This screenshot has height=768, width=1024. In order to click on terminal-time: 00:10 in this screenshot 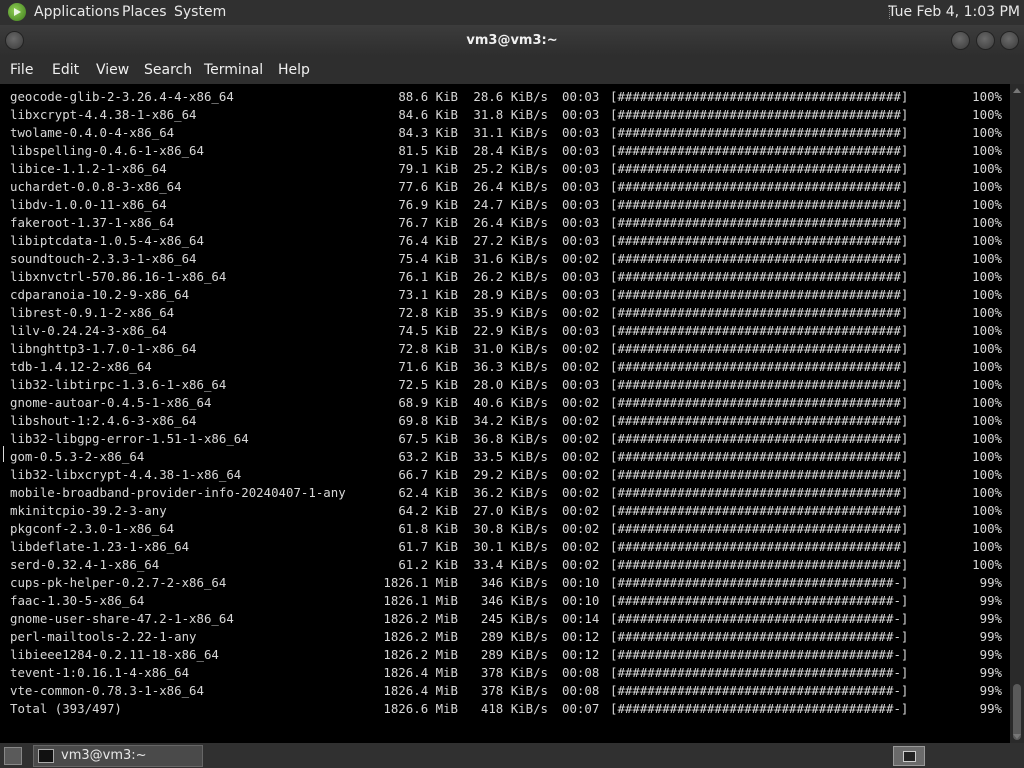, I will do `click(581, 582)`.